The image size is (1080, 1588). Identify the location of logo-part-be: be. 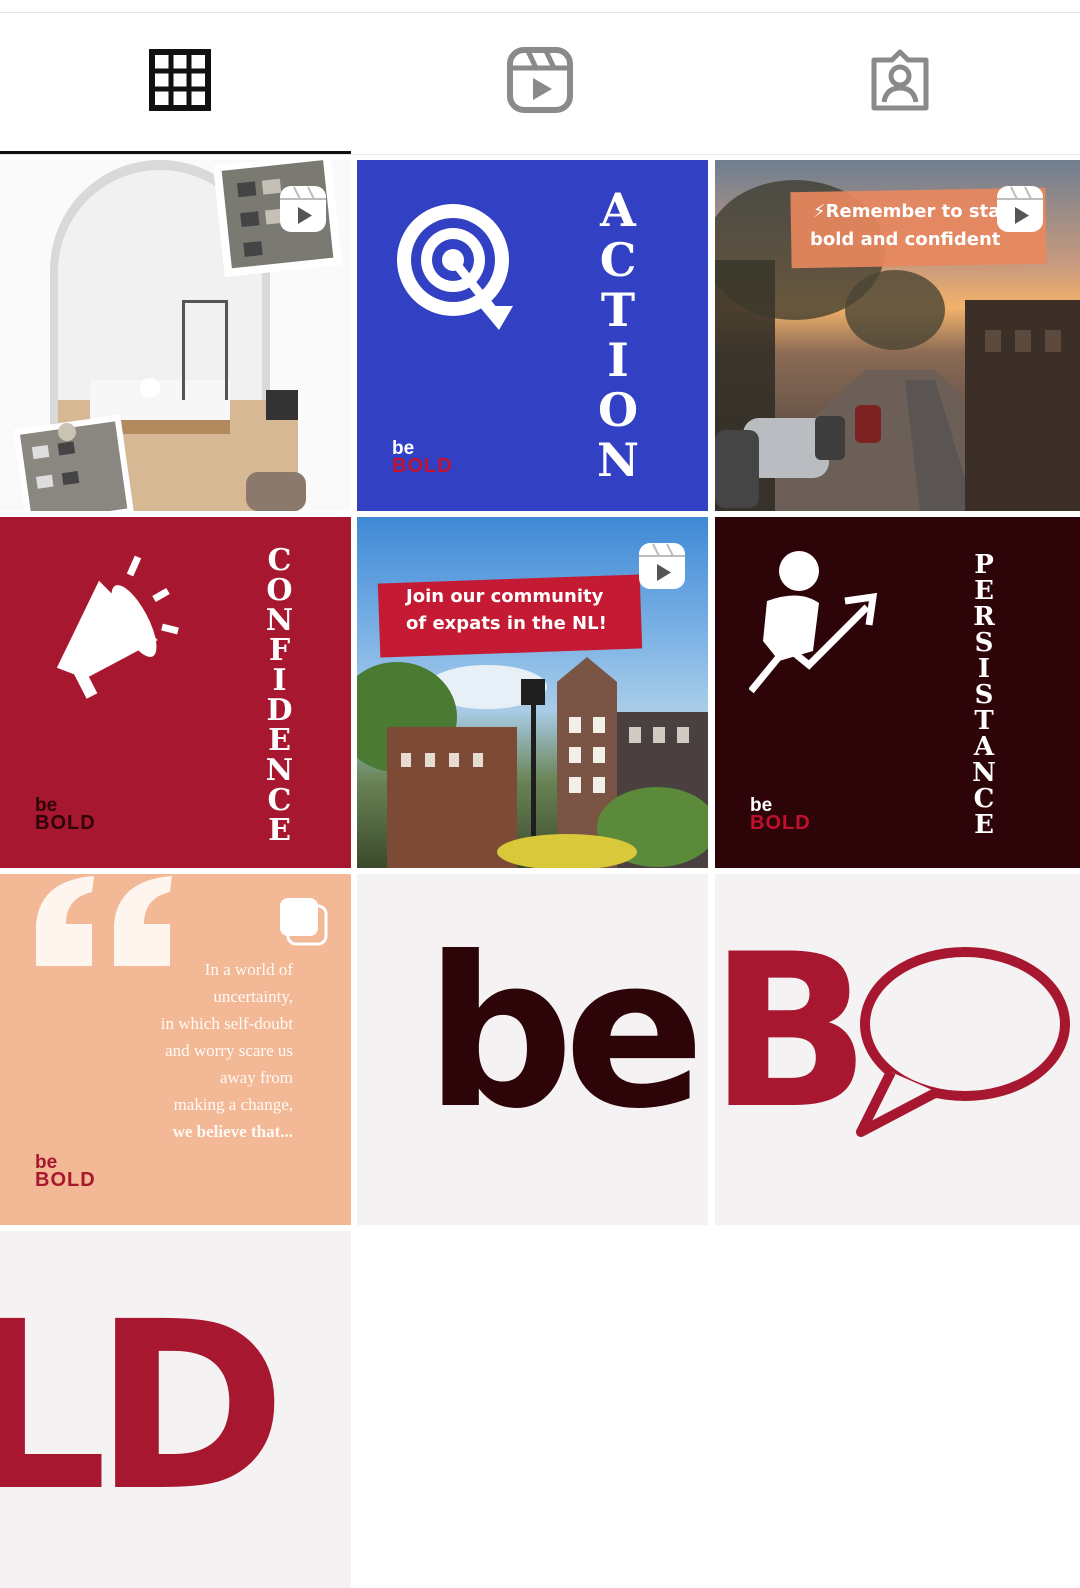
(565, 1034).